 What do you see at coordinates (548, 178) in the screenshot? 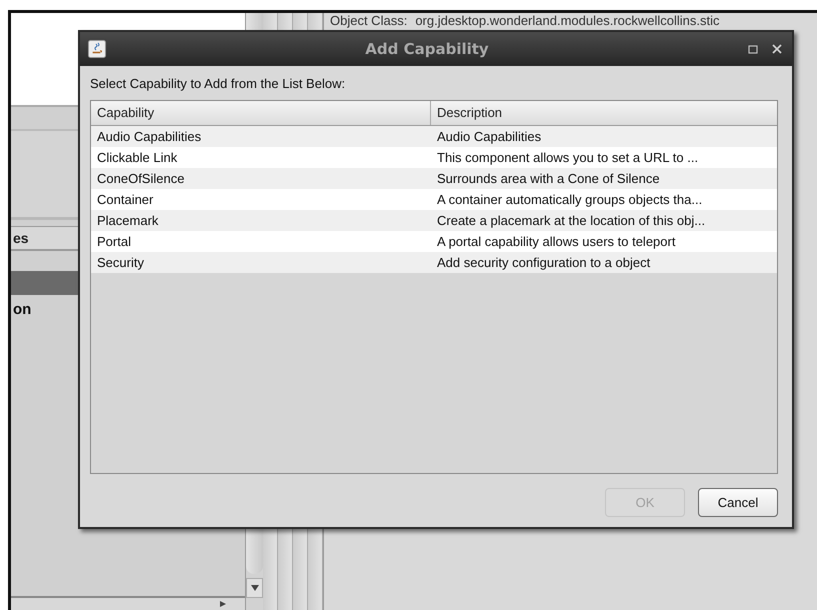
I see `capability-description: Surrounds area with a Cone of Silence` at bounding box center [548, 178].